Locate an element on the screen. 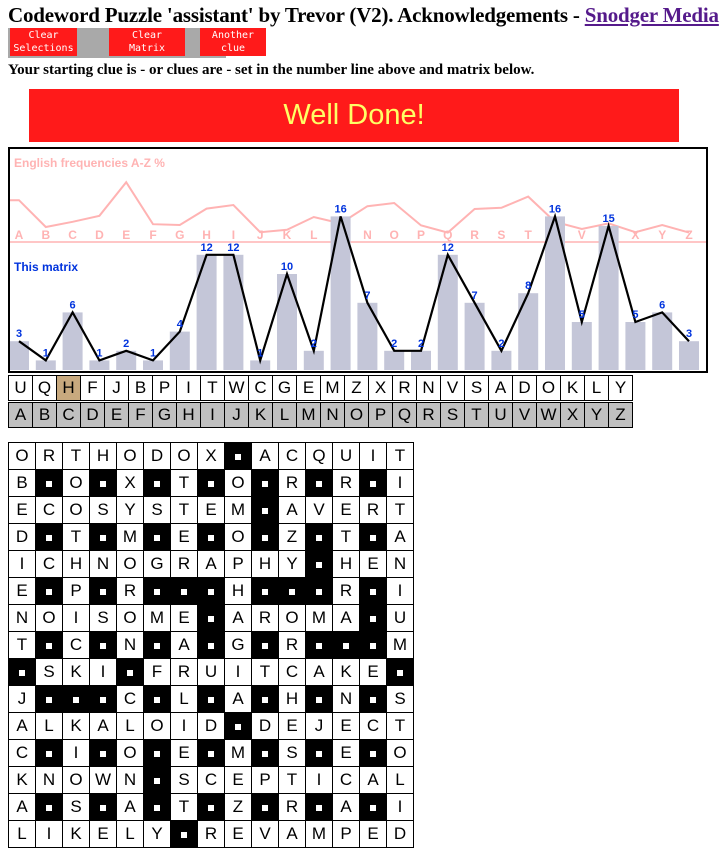 This screenshot has height=861, width=727. alphabet-cell-15: P is located at coordinates (380, 415).